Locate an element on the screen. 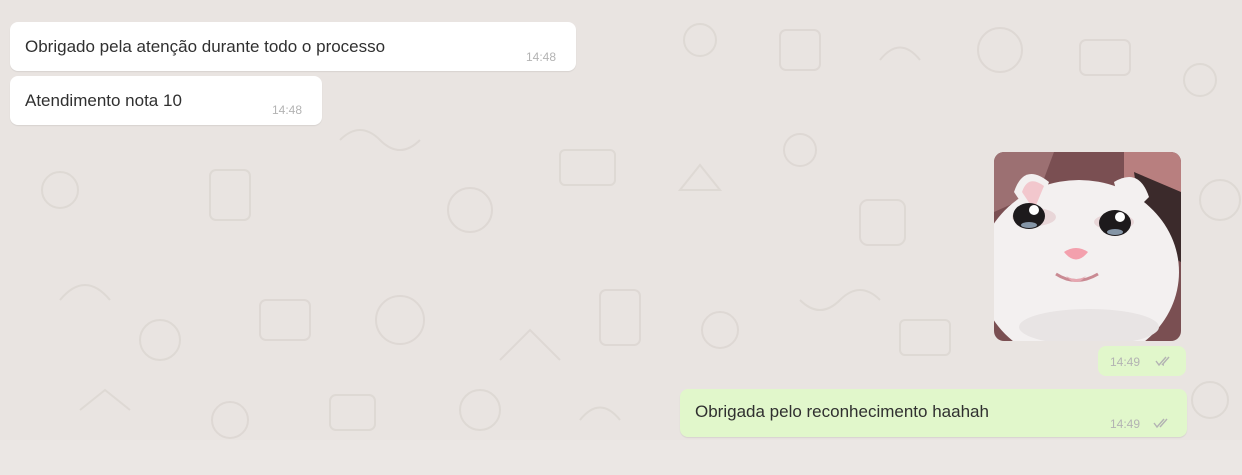 Image resolution: width=1242 pixels, height=475 pixels. crying-cat-sticker is located at coordinates (1087, 246).